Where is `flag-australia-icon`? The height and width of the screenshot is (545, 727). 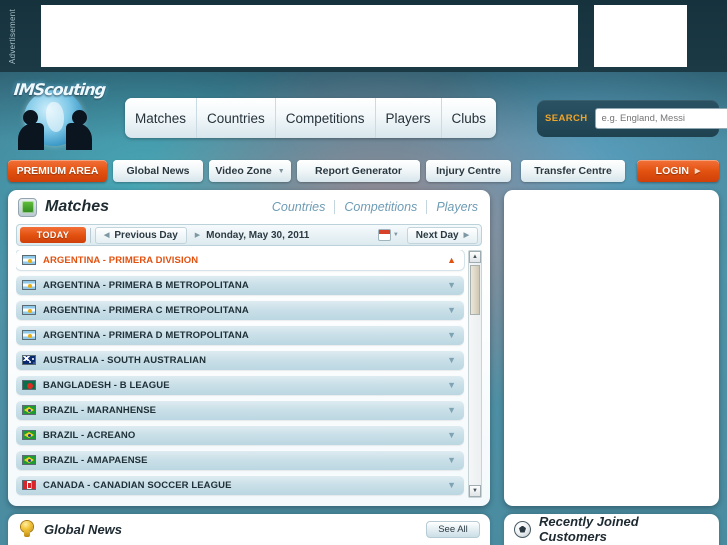
flag-australia-icon is located at coordinates (29, 360).